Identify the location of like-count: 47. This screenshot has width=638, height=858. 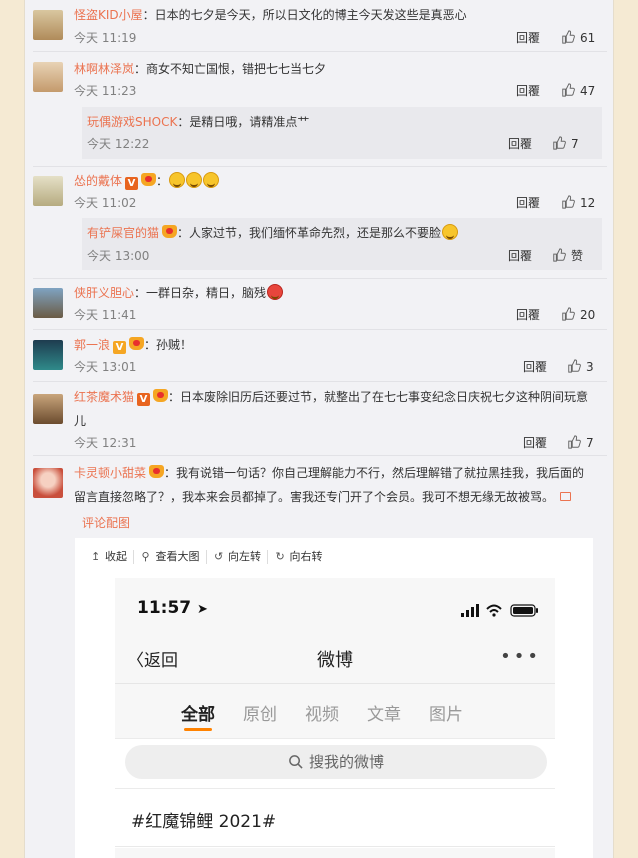
(588, 91).